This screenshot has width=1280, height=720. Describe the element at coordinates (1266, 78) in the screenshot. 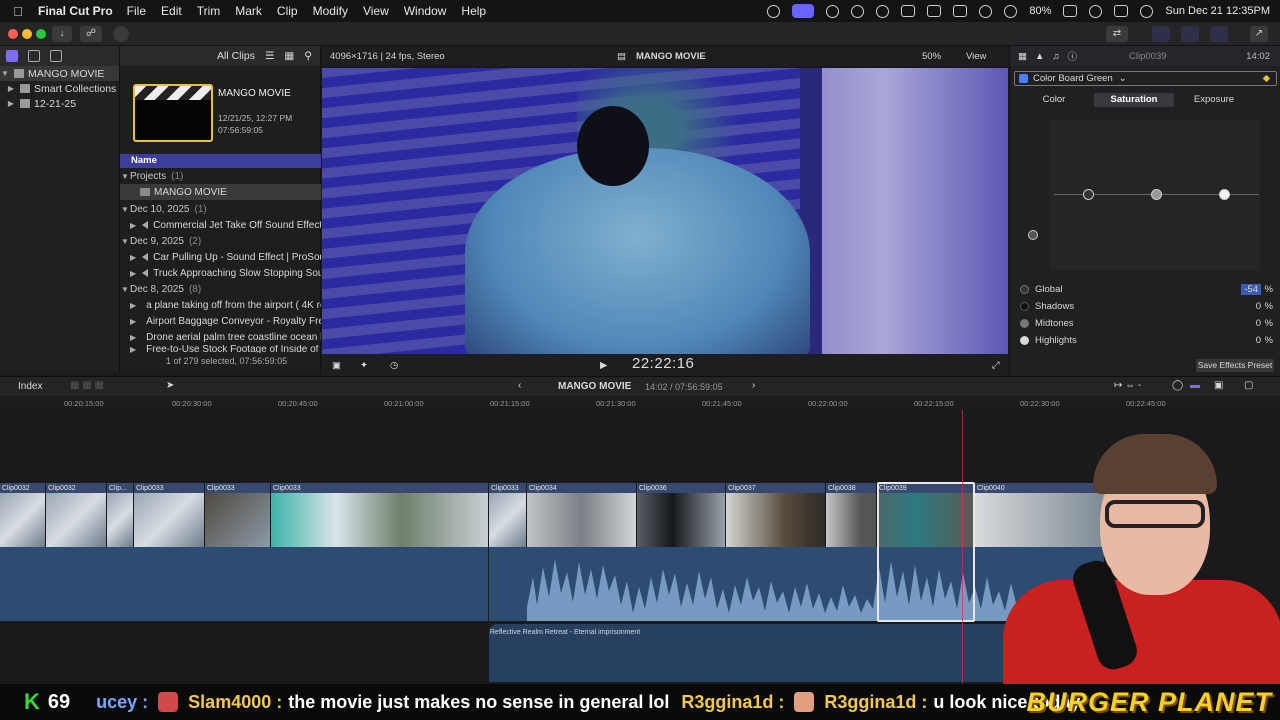

I see `keyframe-icon: ◆` at that location.